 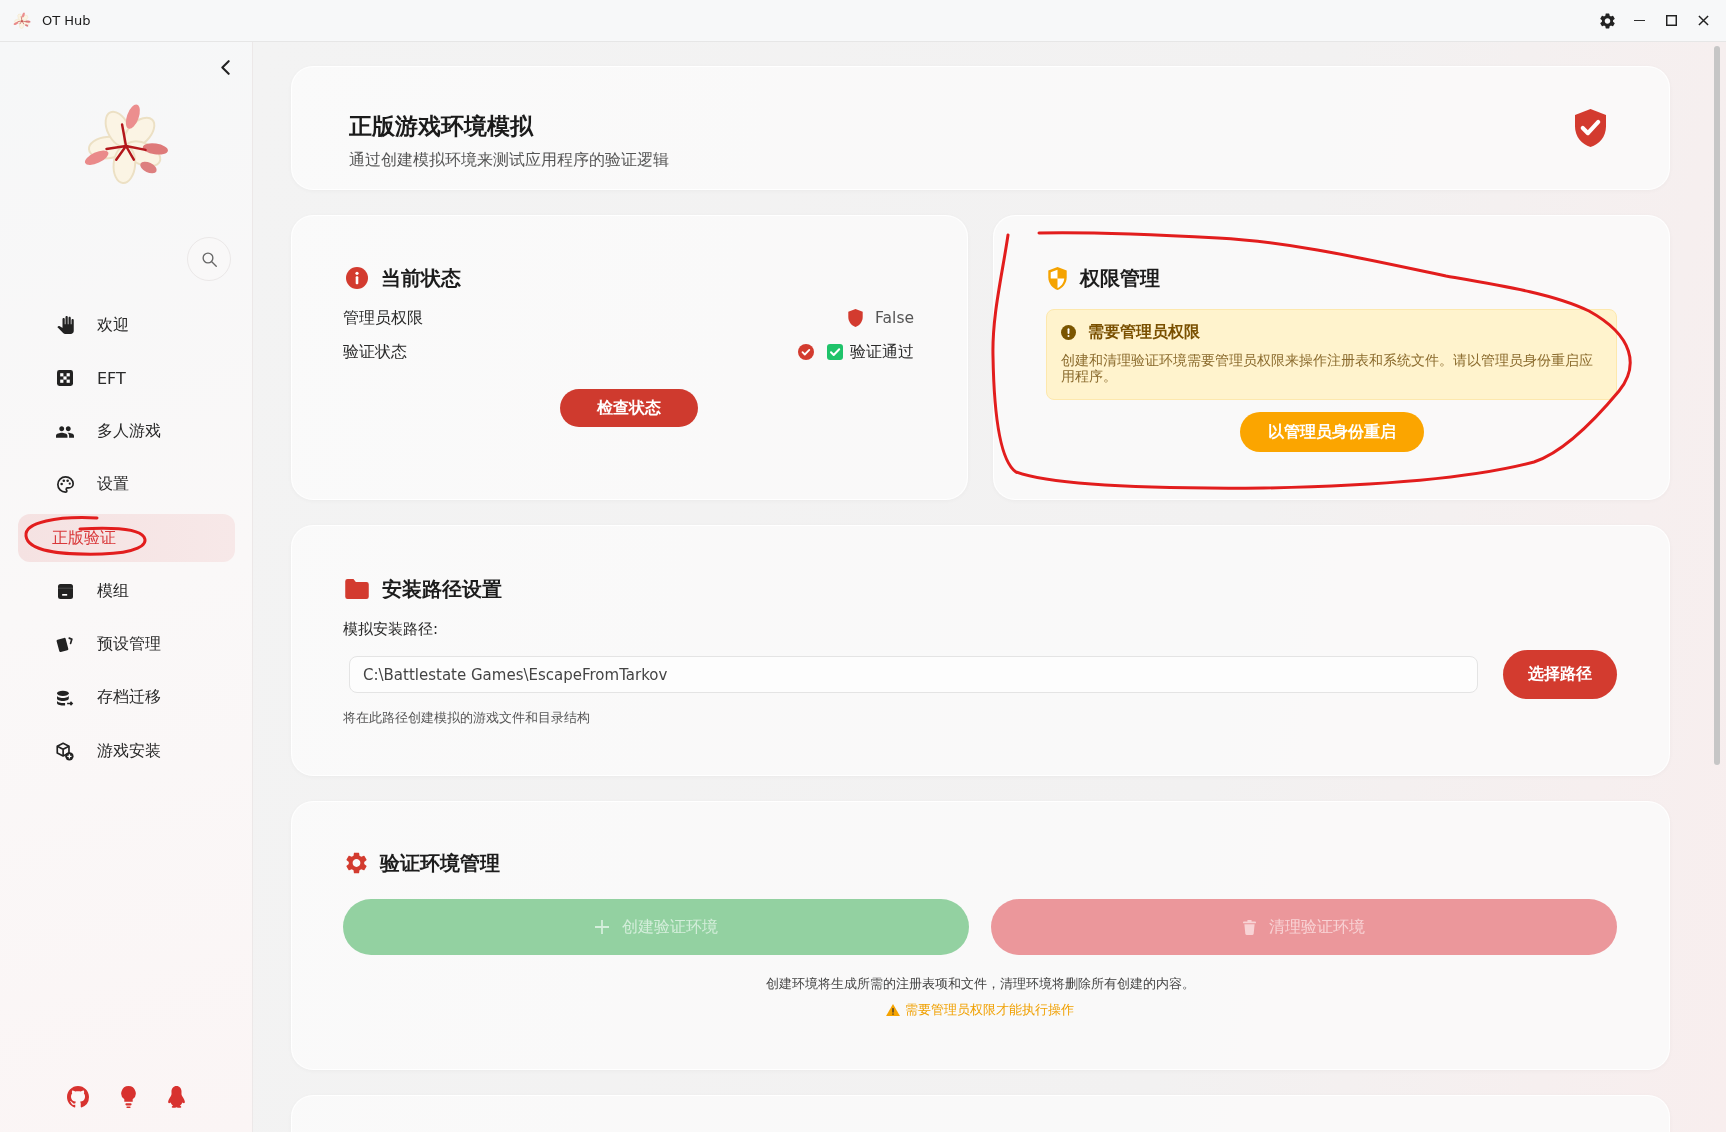 What do you see at coordinates (225, 67) in the screenshot?
I see `chevron-left-icon` at bounding box center [225, 67].